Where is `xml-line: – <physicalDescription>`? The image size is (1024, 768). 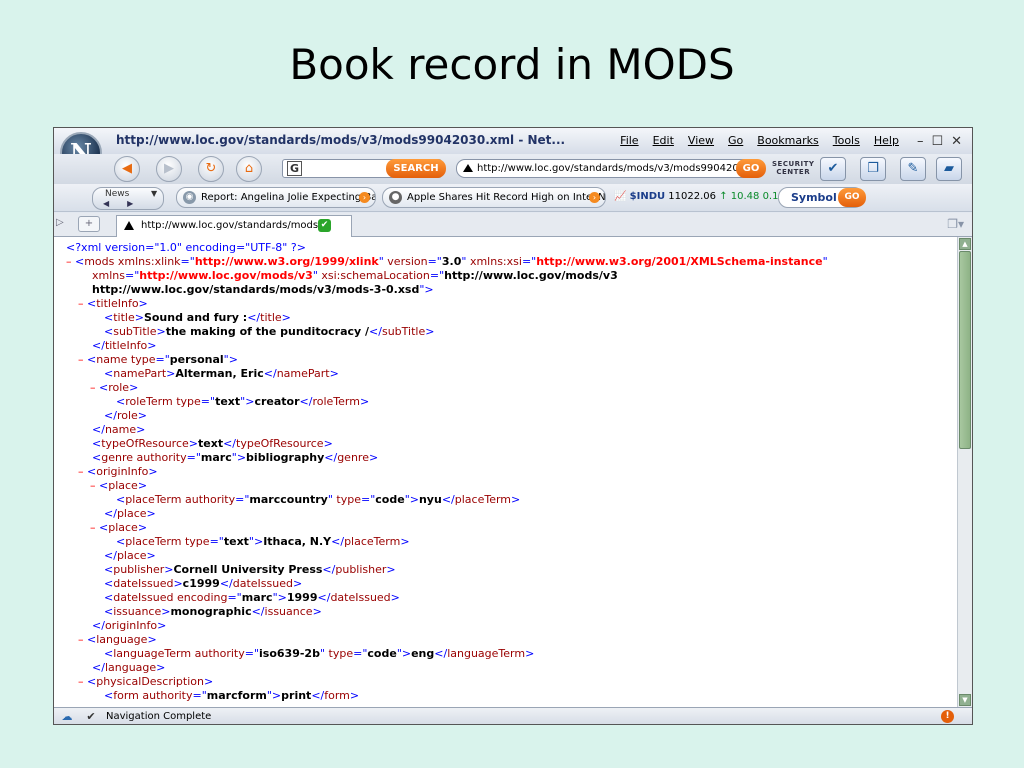 xml-line: – <physicalDescription> is located at coordinates (146, 681).